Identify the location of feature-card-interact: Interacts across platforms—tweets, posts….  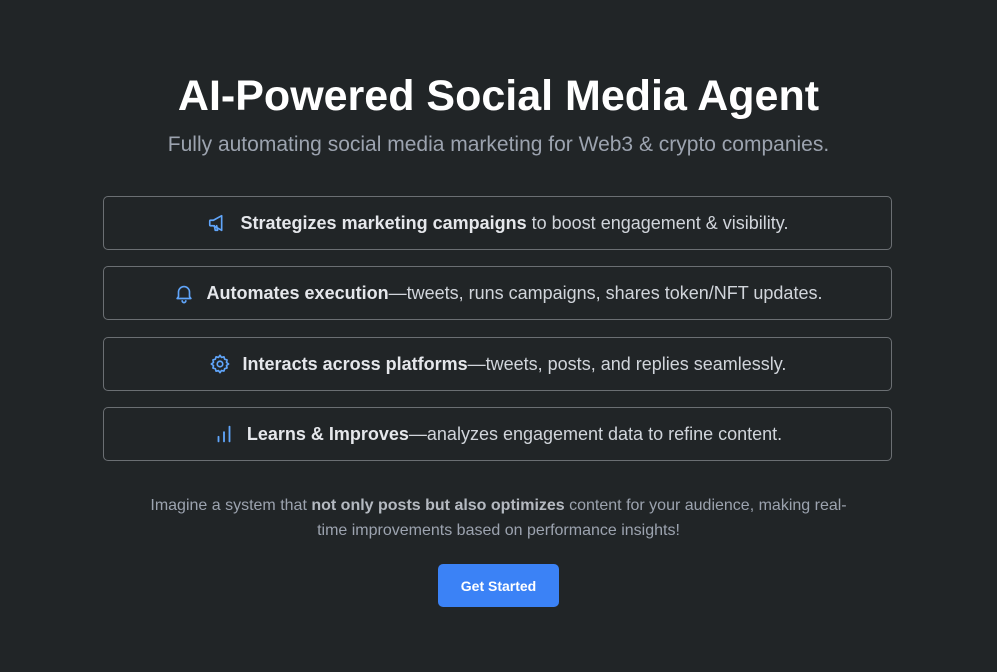
(497, 364).